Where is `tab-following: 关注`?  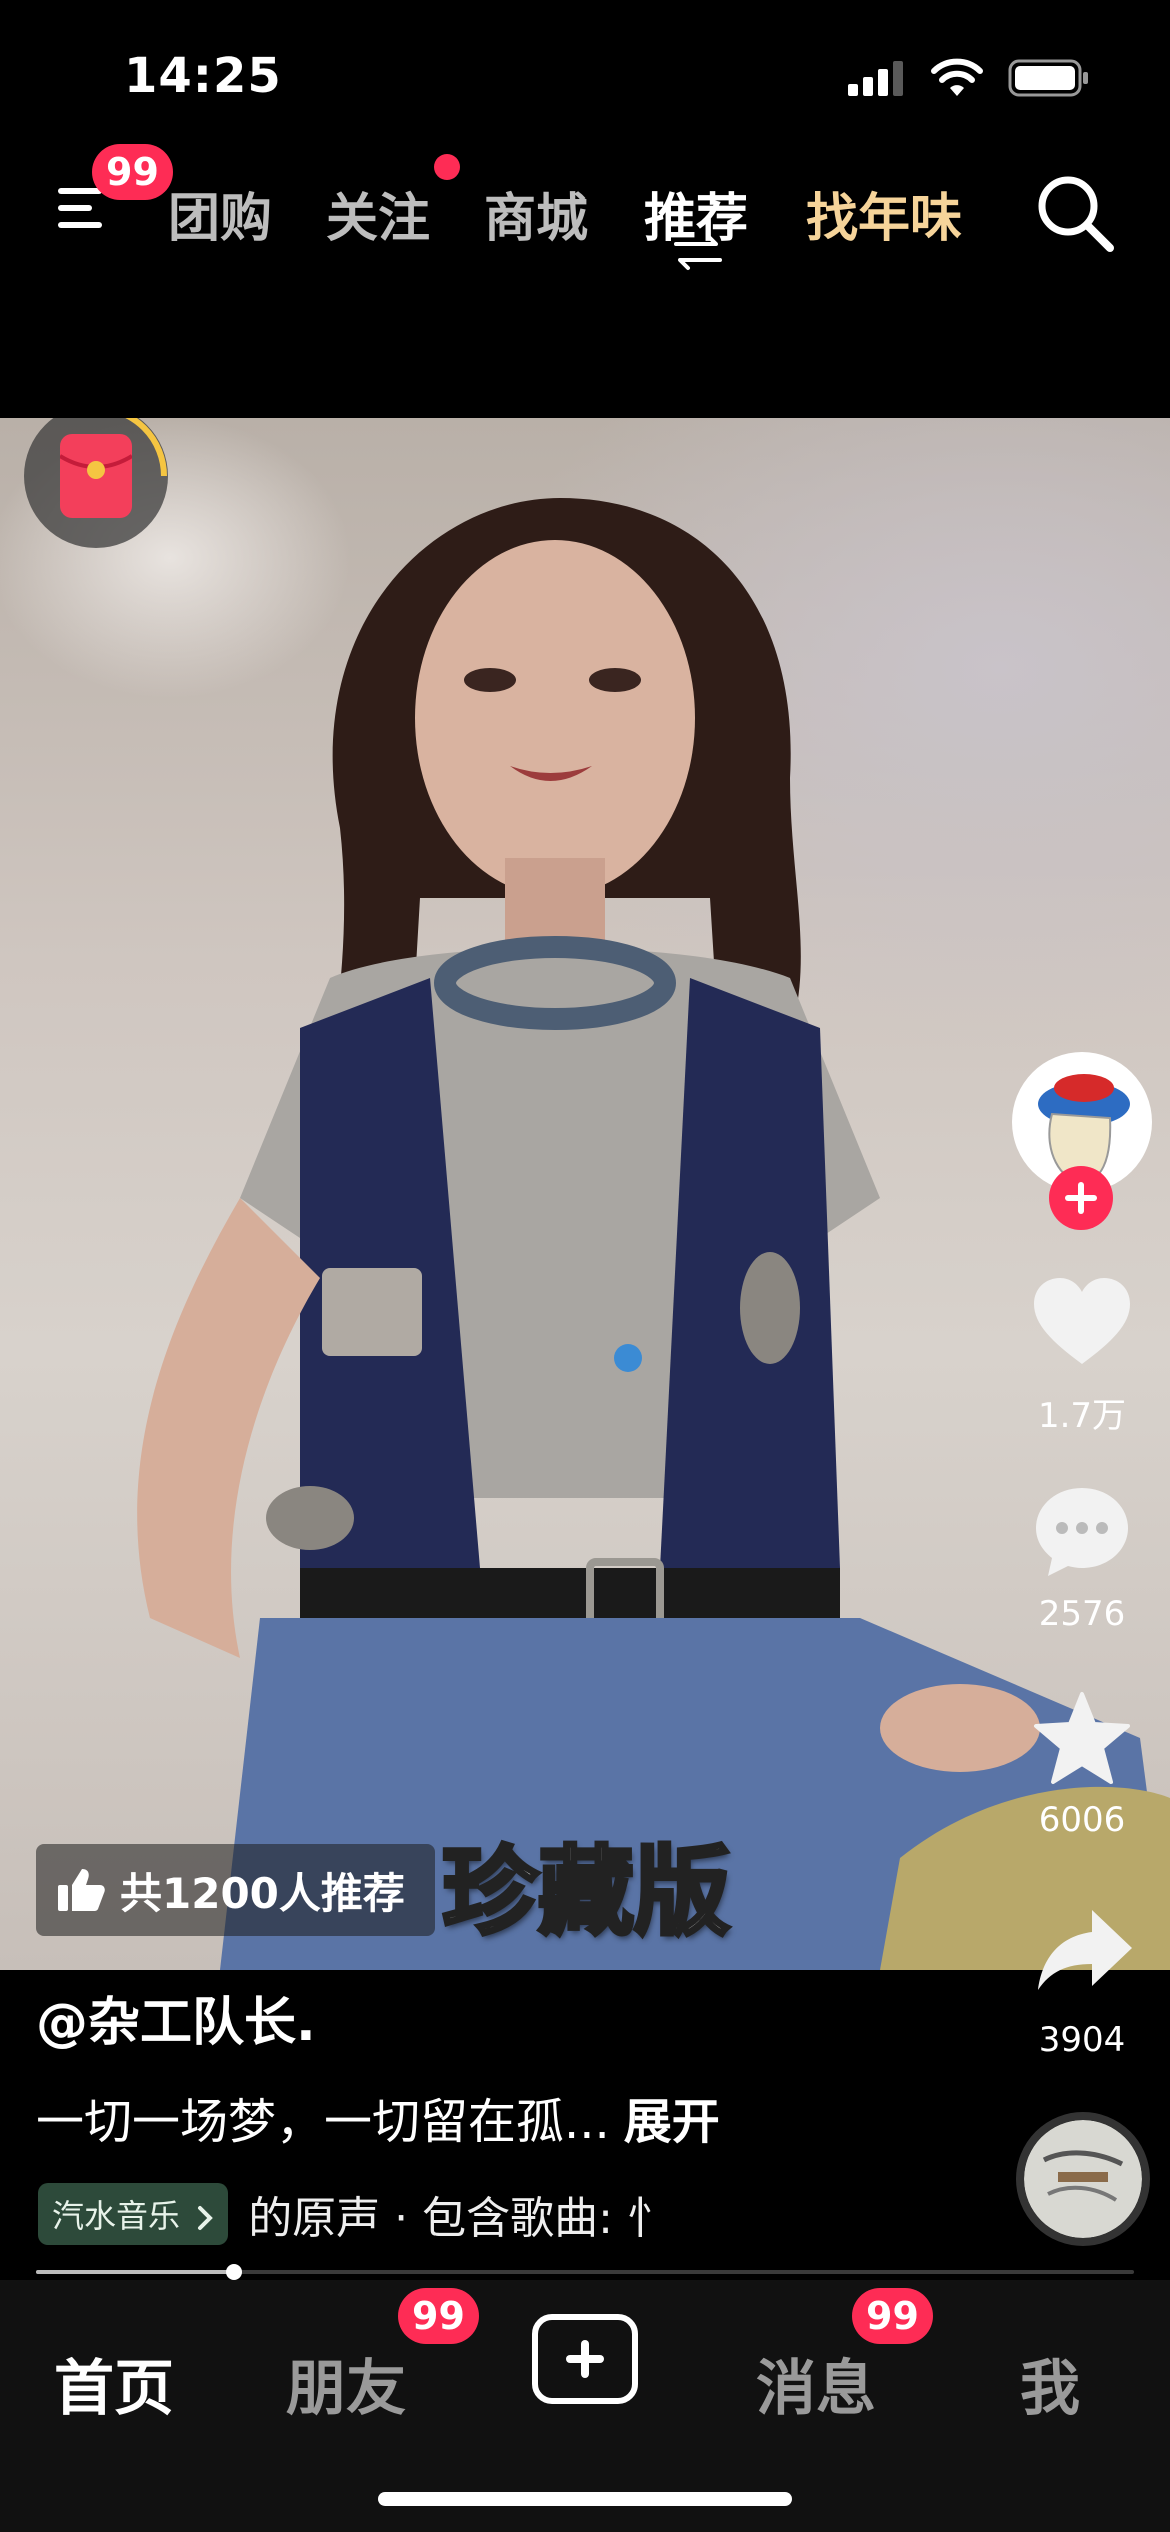 tab-following: 关注 is located at coordinates (378, 213).